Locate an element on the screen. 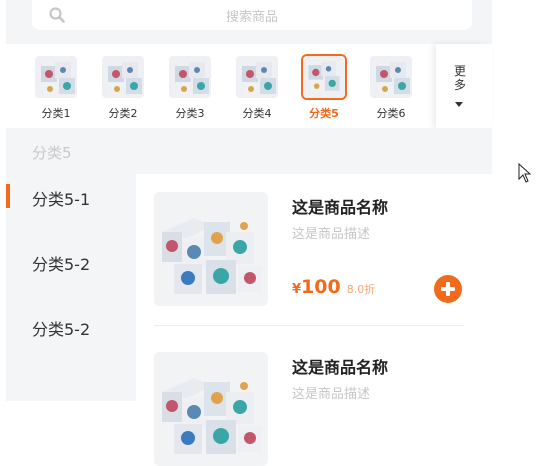 This screenshot has width=545, height=466. category-label: 分类1 is located at coordinates (56, 113).